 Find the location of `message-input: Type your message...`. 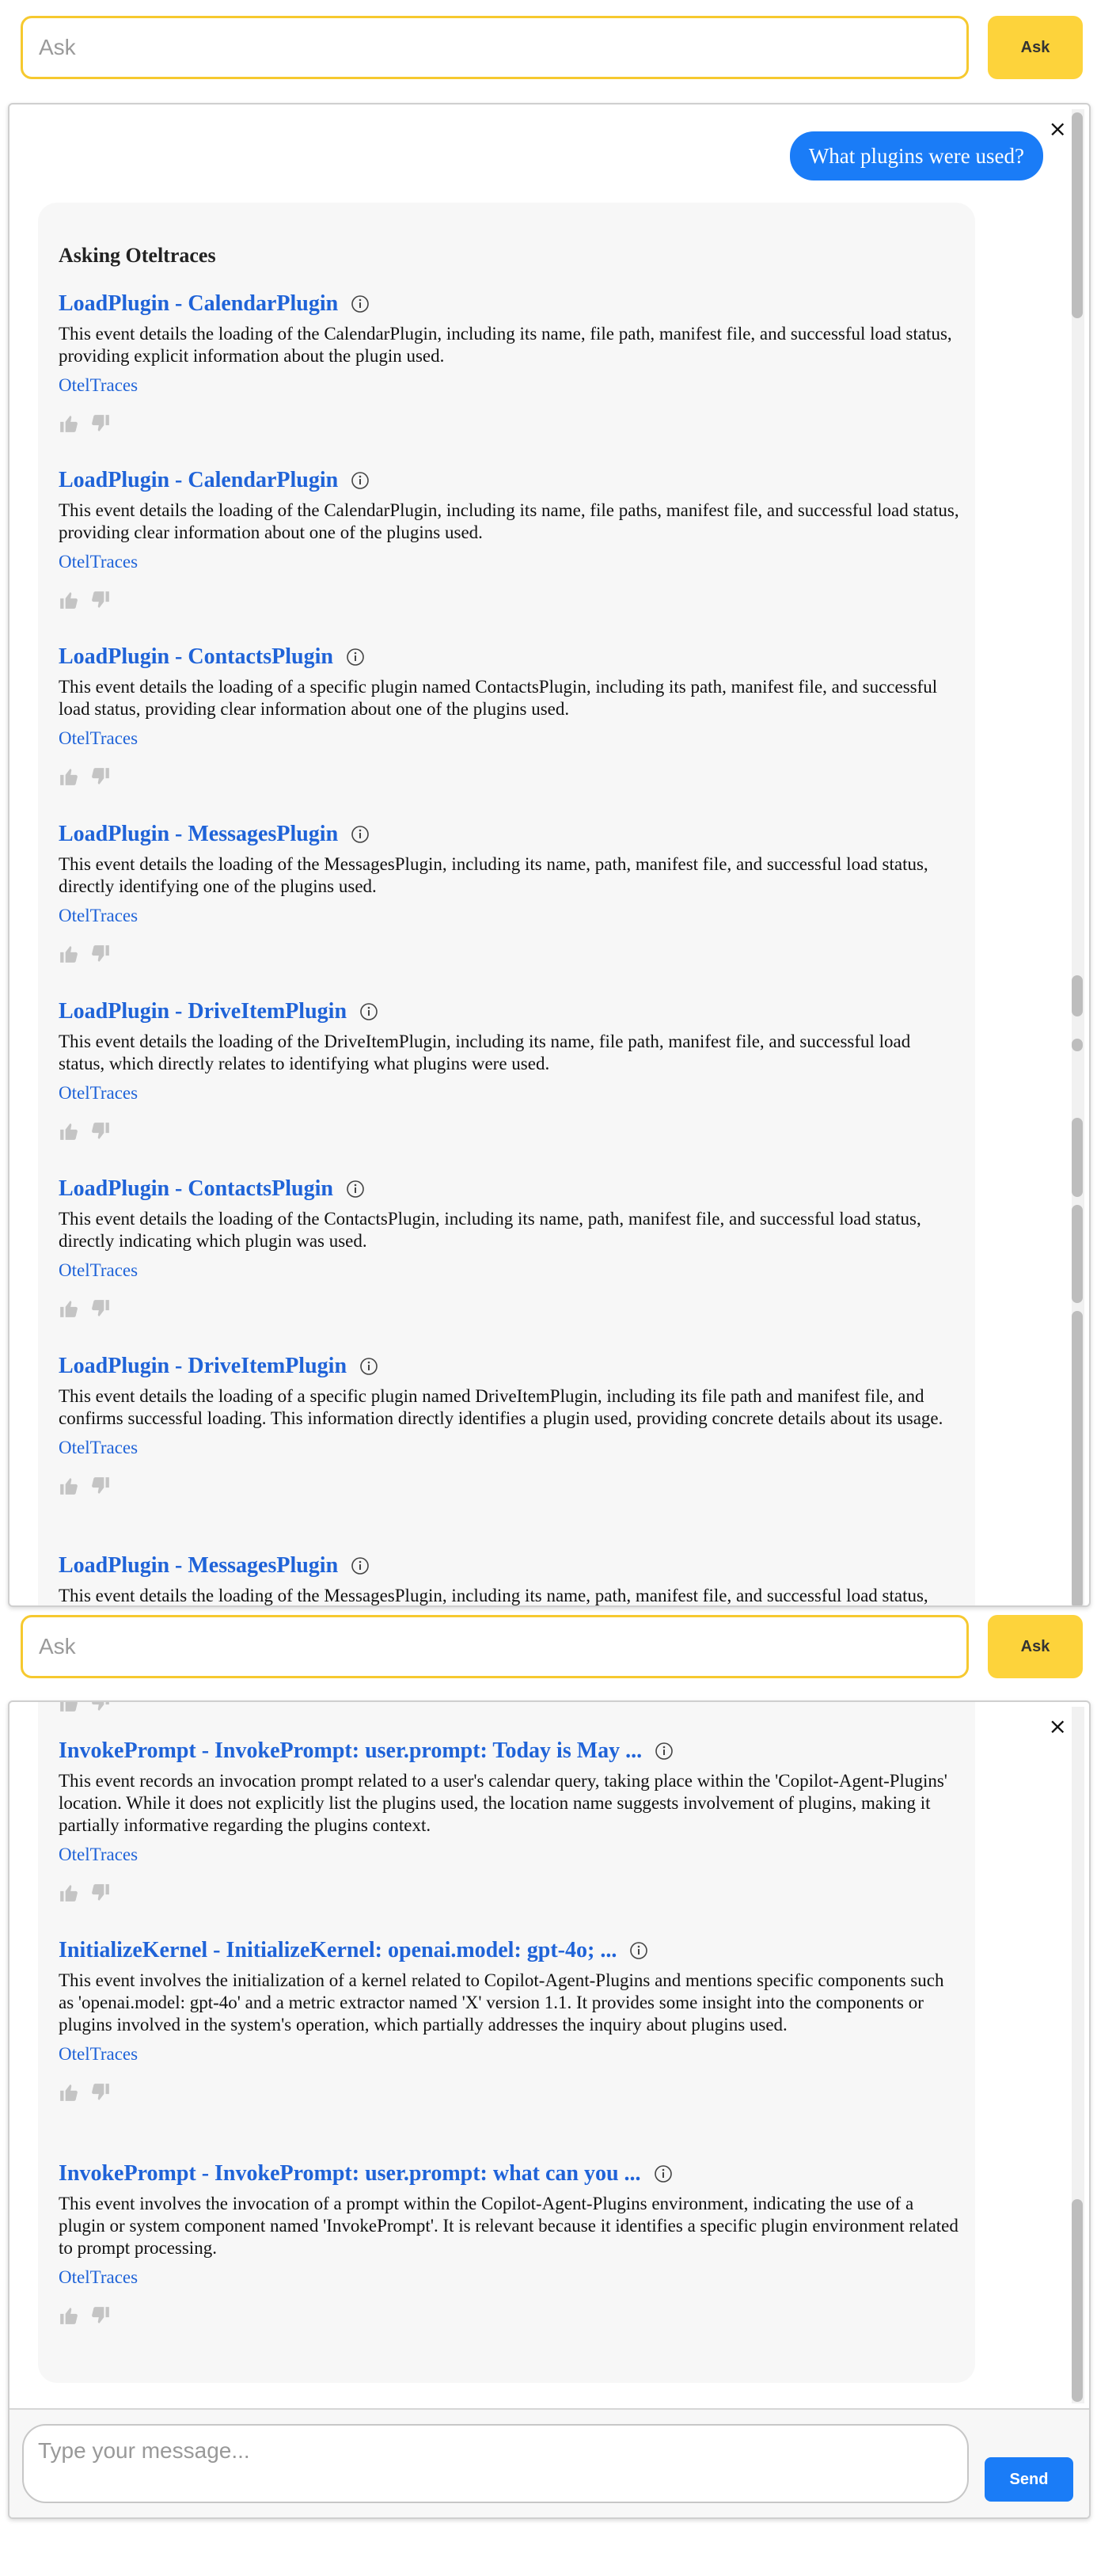

message-input: Type your message... is located at coordinates (495, 2463).